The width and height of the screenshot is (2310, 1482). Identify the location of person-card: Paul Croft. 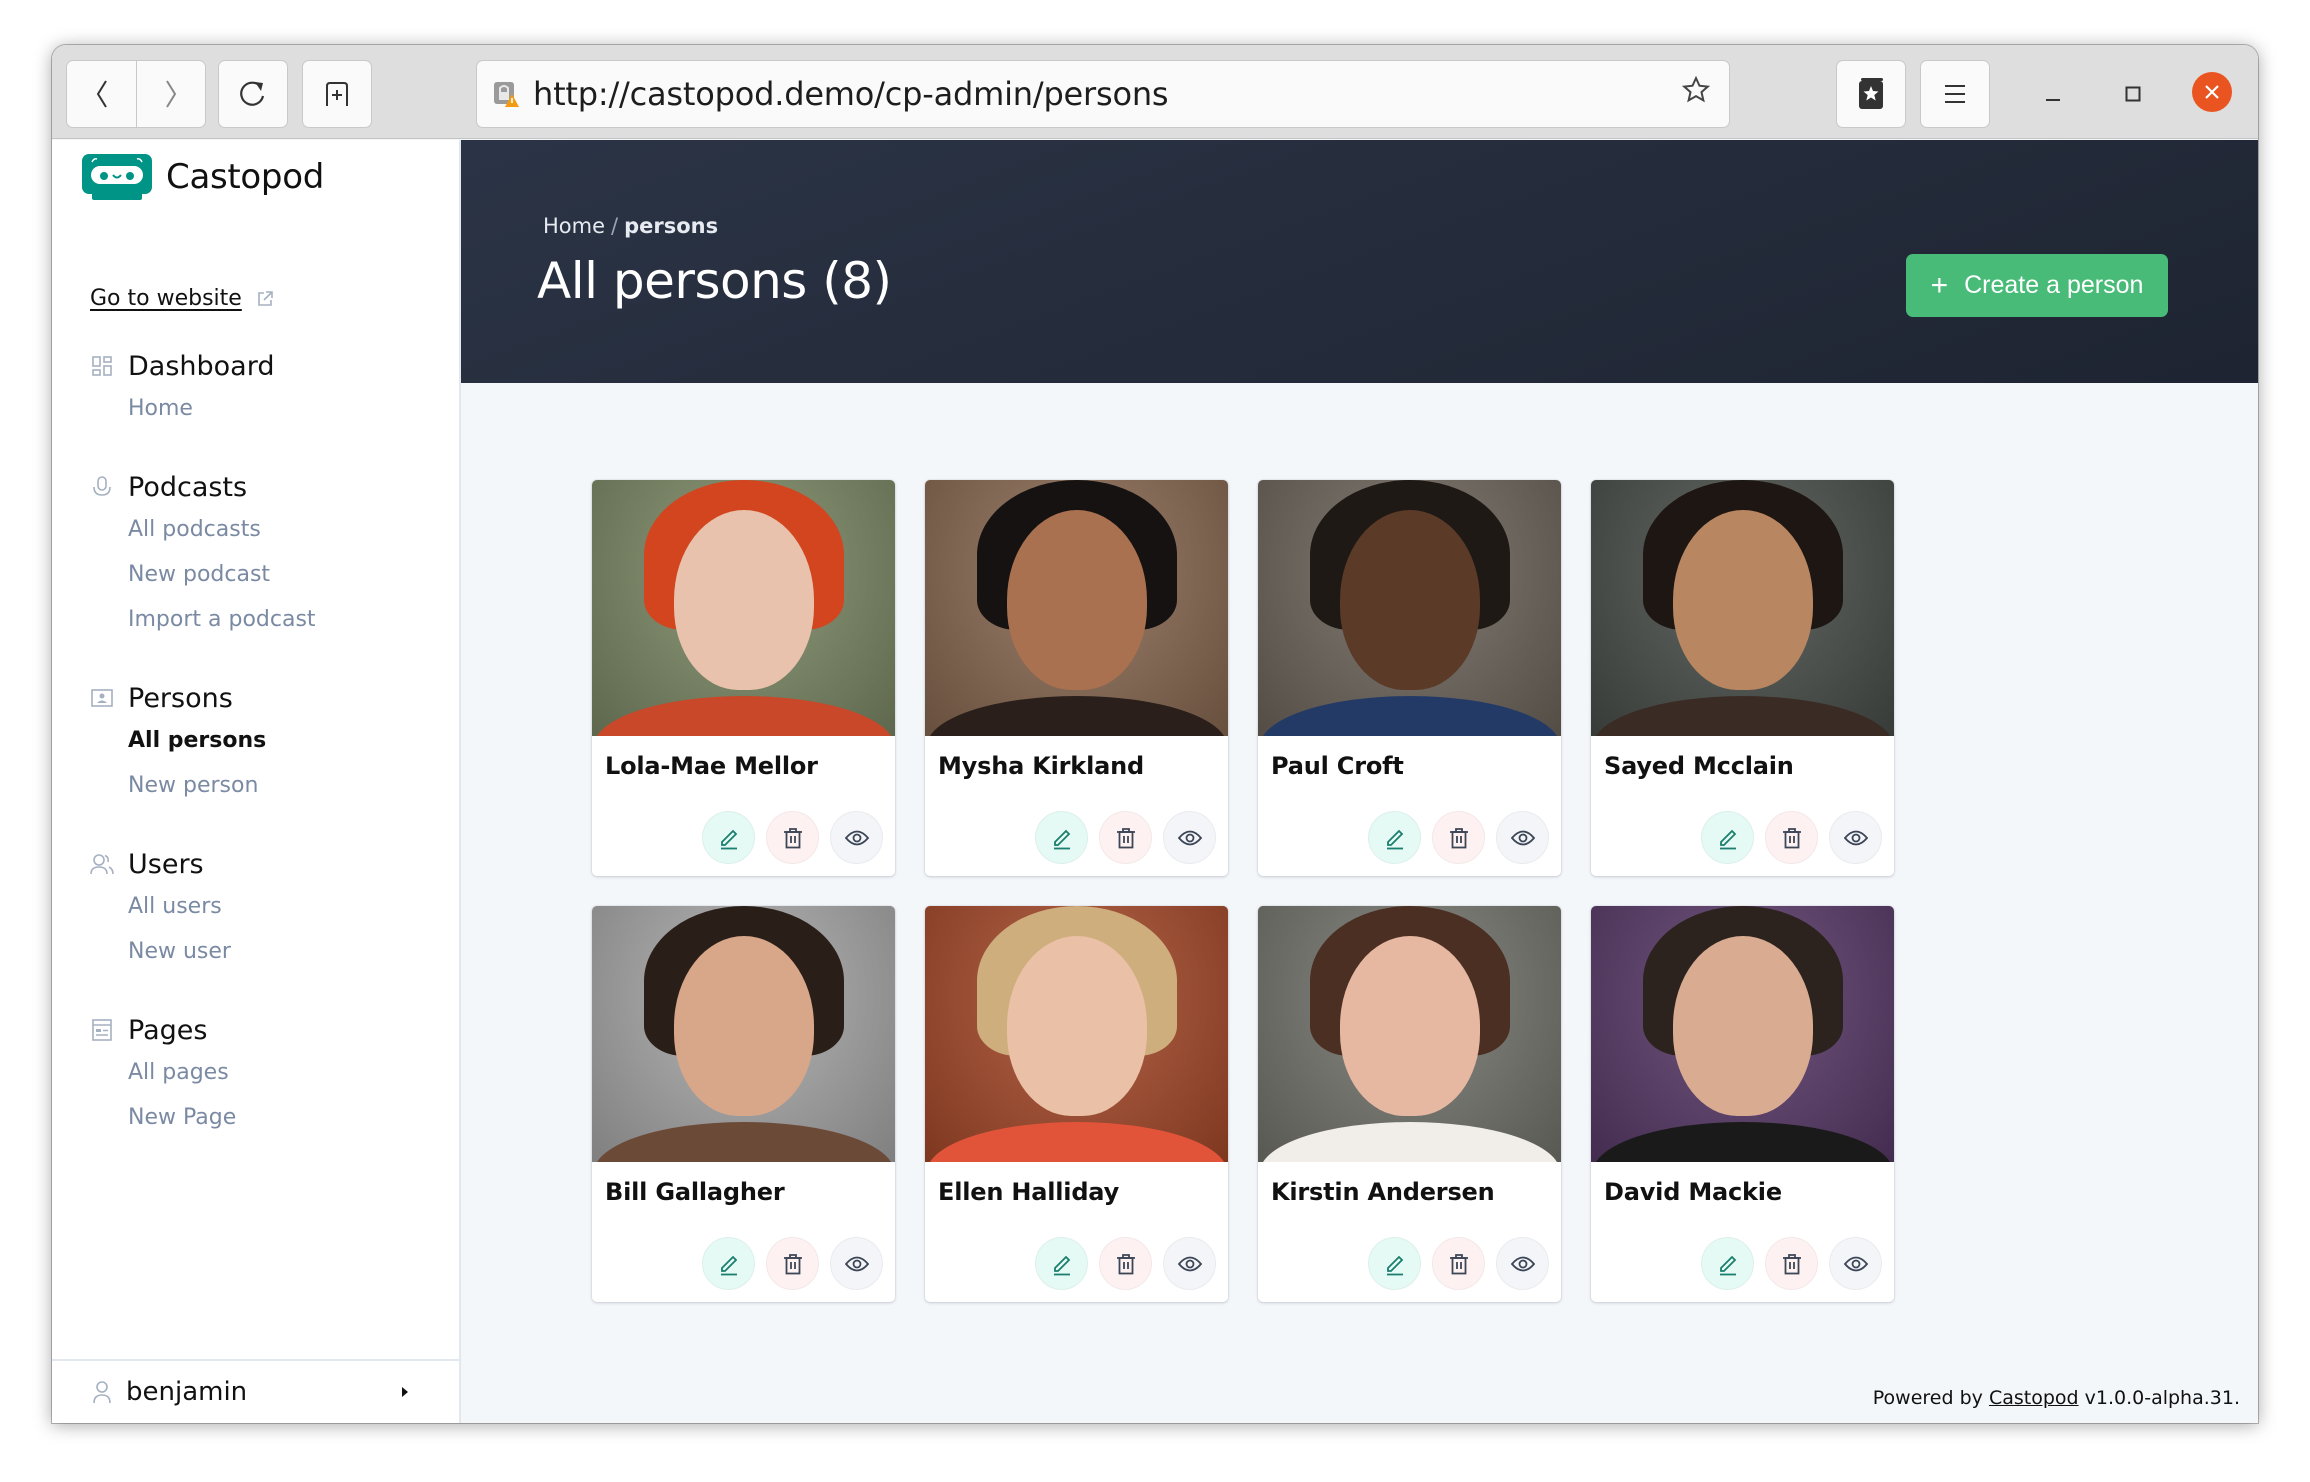
(1409, 678).